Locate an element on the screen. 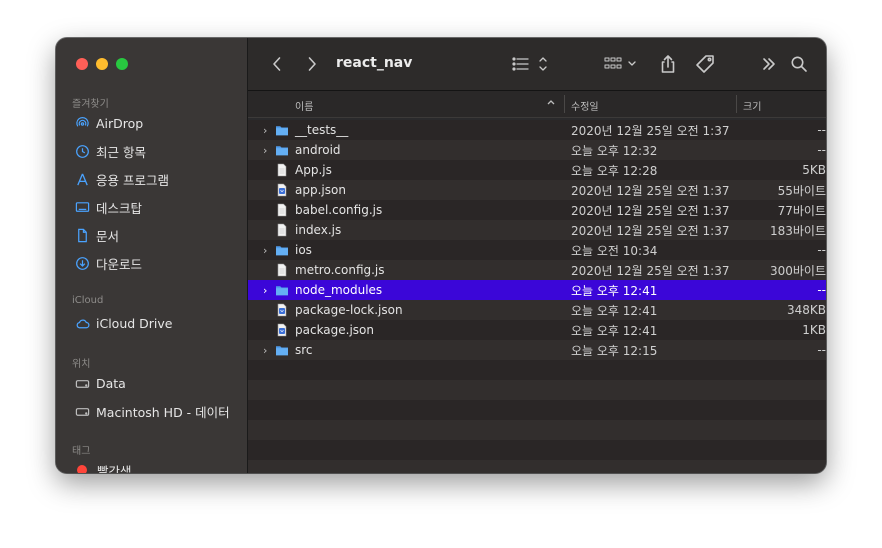  sidebar-item-data: Data is located at coordinates (100, 383).